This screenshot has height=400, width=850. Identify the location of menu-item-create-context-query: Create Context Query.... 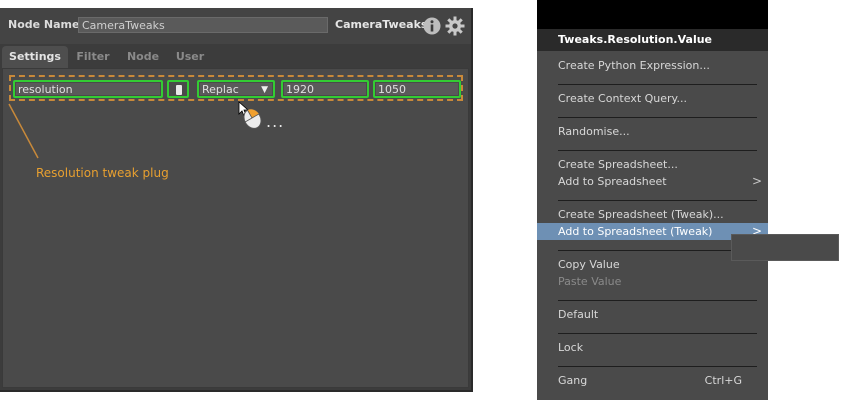
(652, 98).